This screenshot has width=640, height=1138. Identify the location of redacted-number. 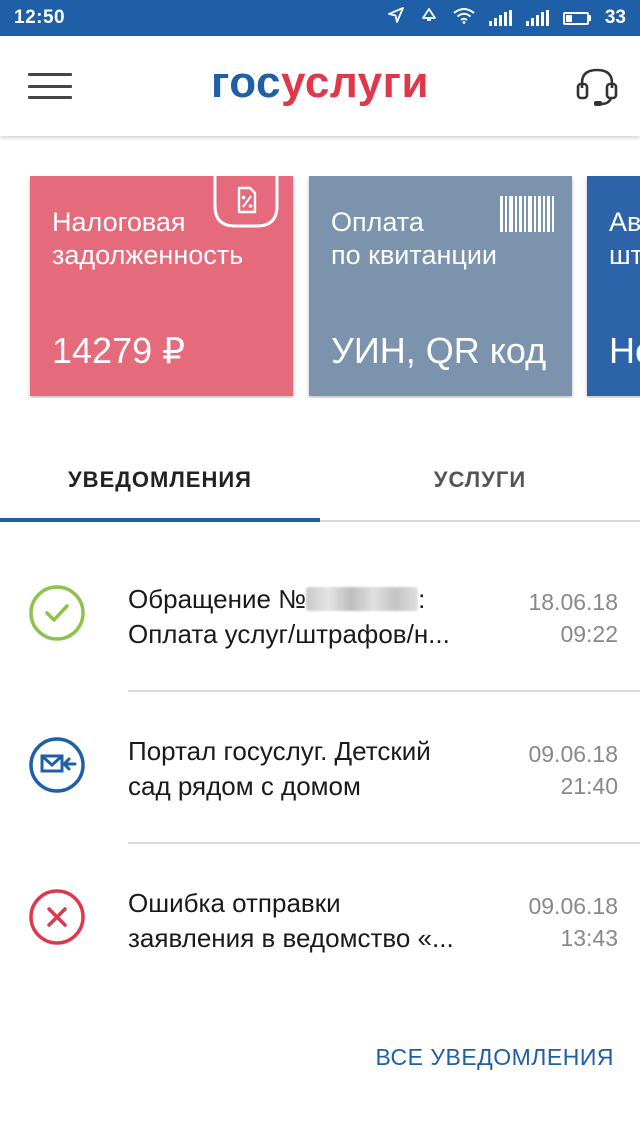
(362, 599).